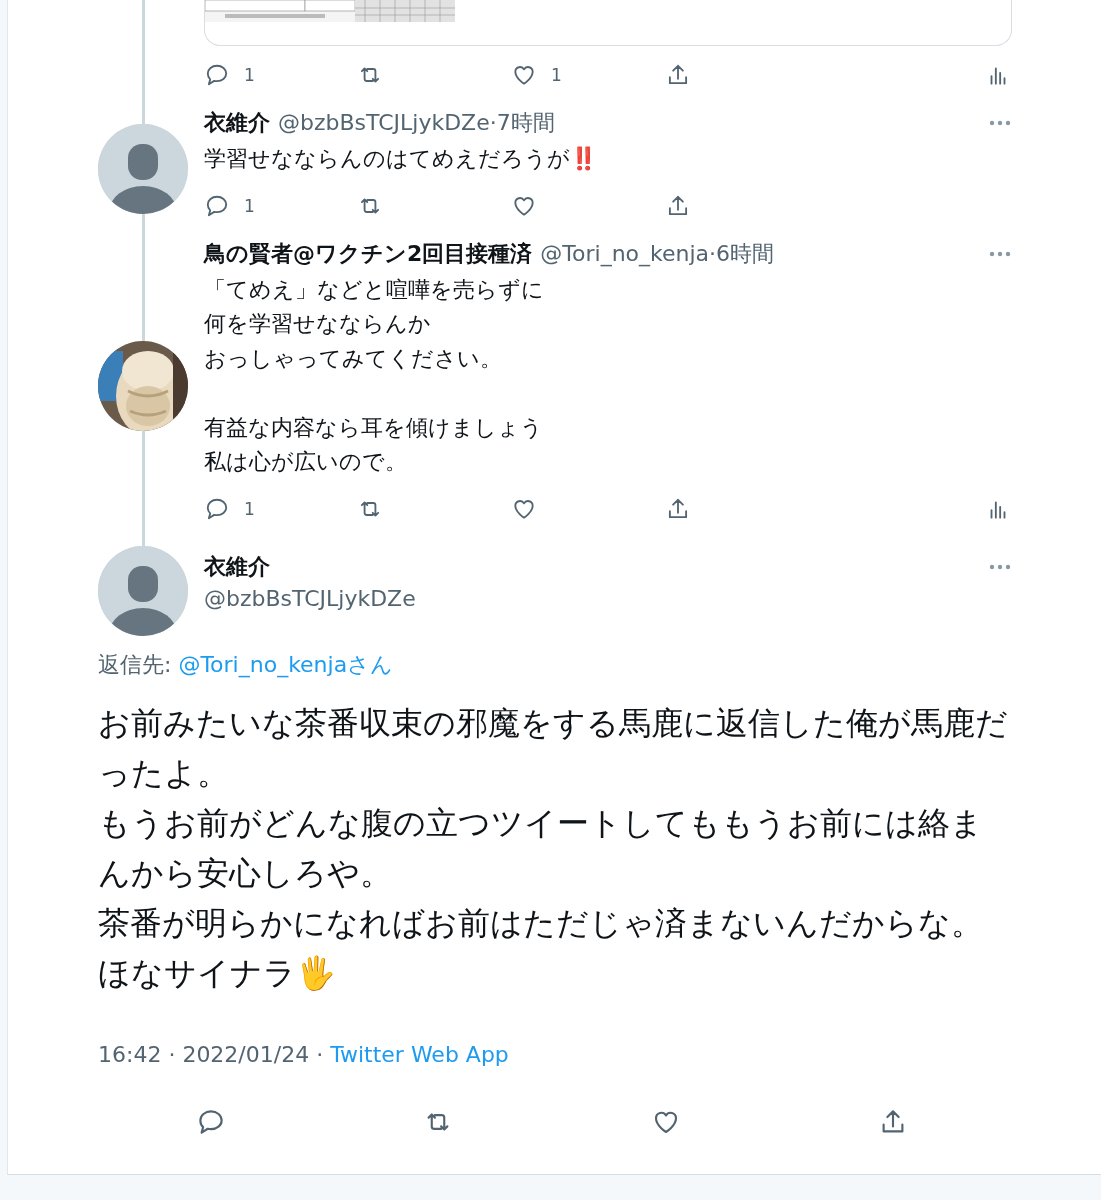  What do you see at coordinates (217, 75) in the screenshot?
I see `reply-icon` at bounding box center [217, 75].